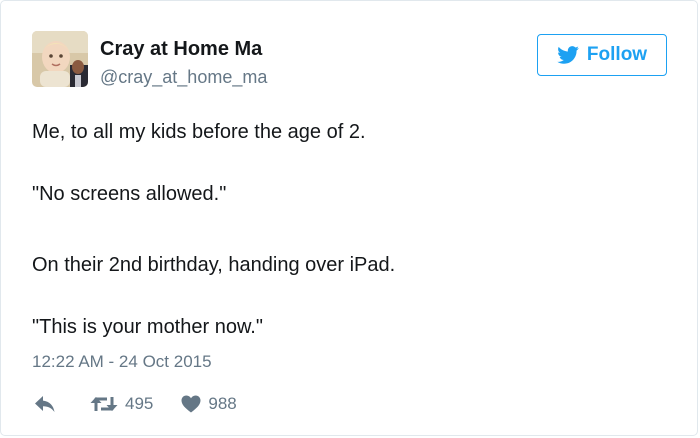 The image size is (700, 438). I want to click on like-button: 988, so click(209, 404).